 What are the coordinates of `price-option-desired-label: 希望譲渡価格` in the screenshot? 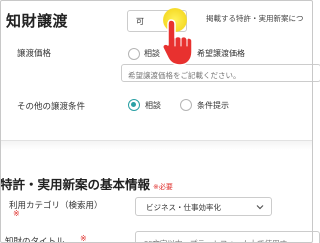 It's located at (221, 53).